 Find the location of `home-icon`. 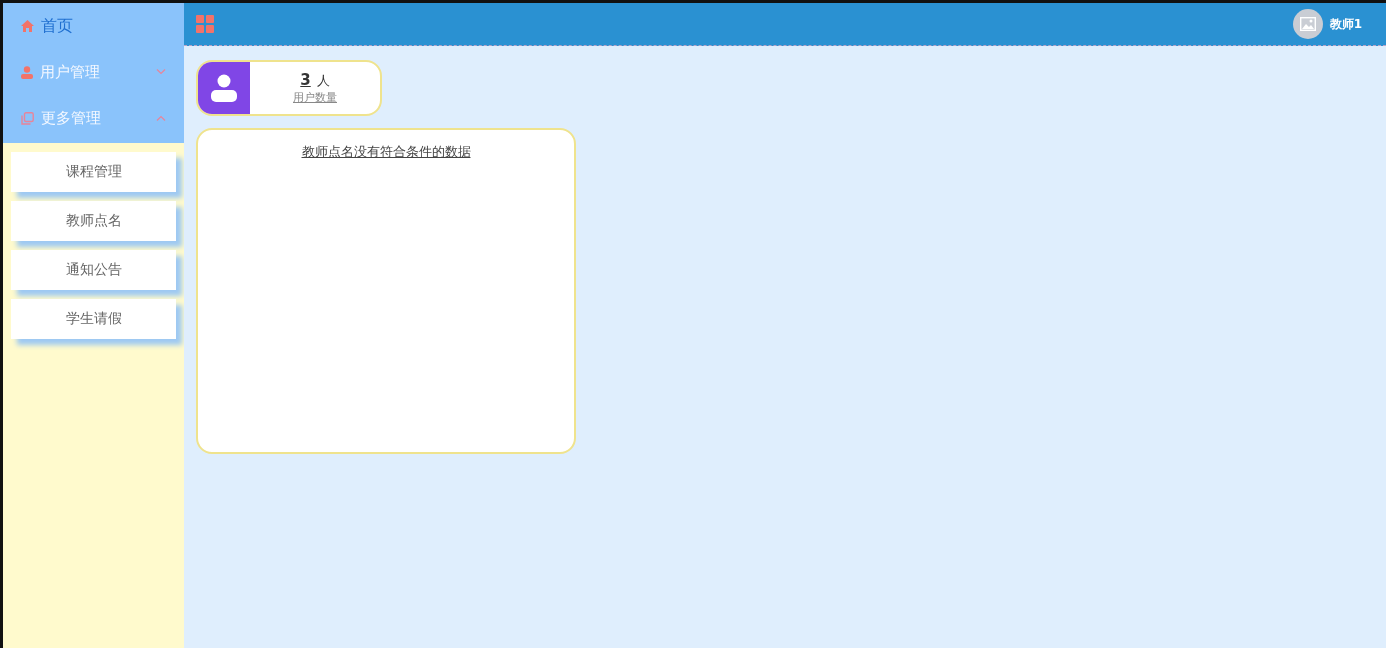

home-icon is located at coordinates (27, 26).